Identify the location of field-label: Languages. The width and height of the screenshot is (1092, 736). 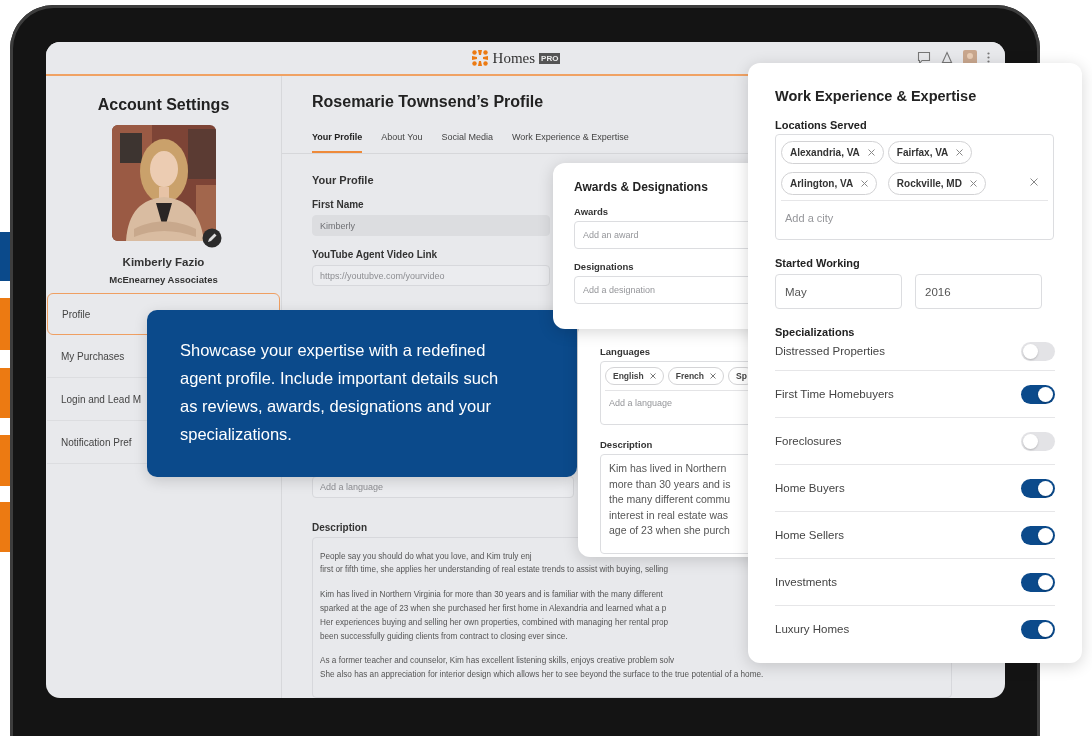
(626, 351).